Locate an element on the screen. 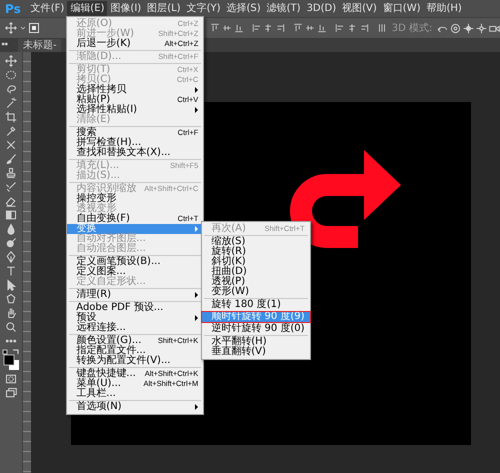  menu-title: 图层(L) is located at coordinates (164, 8).